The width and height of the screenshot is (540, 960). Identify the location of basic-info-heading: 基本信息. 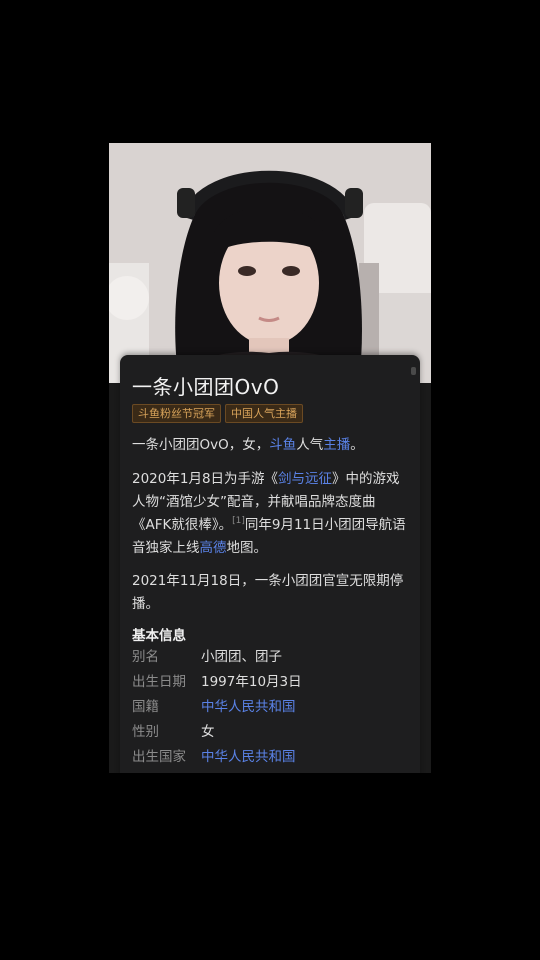
(159, 636).